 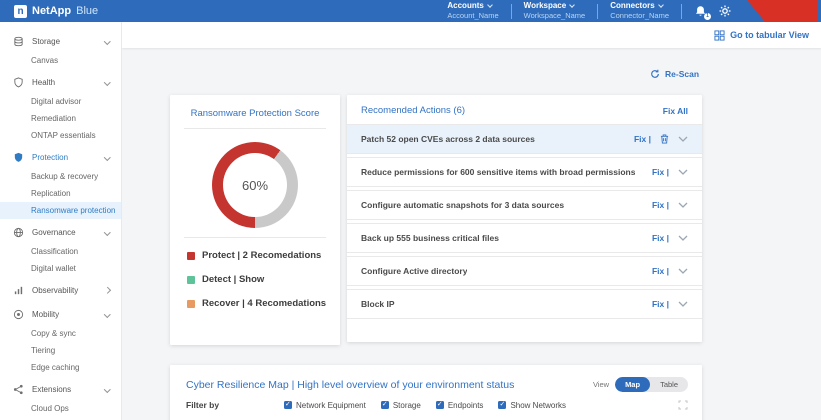 I want to click on score-card-title: Ransomware Protection Score, so click(x=255, y=113).